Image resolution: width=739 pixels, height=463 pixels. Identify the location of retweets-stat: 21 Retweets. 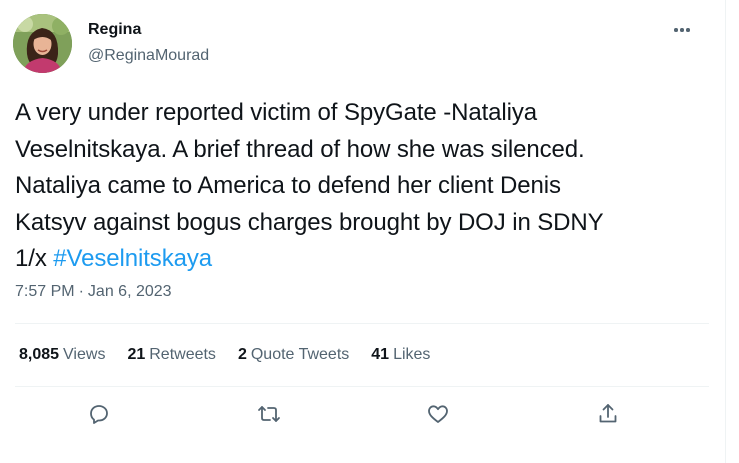
(171, 355).